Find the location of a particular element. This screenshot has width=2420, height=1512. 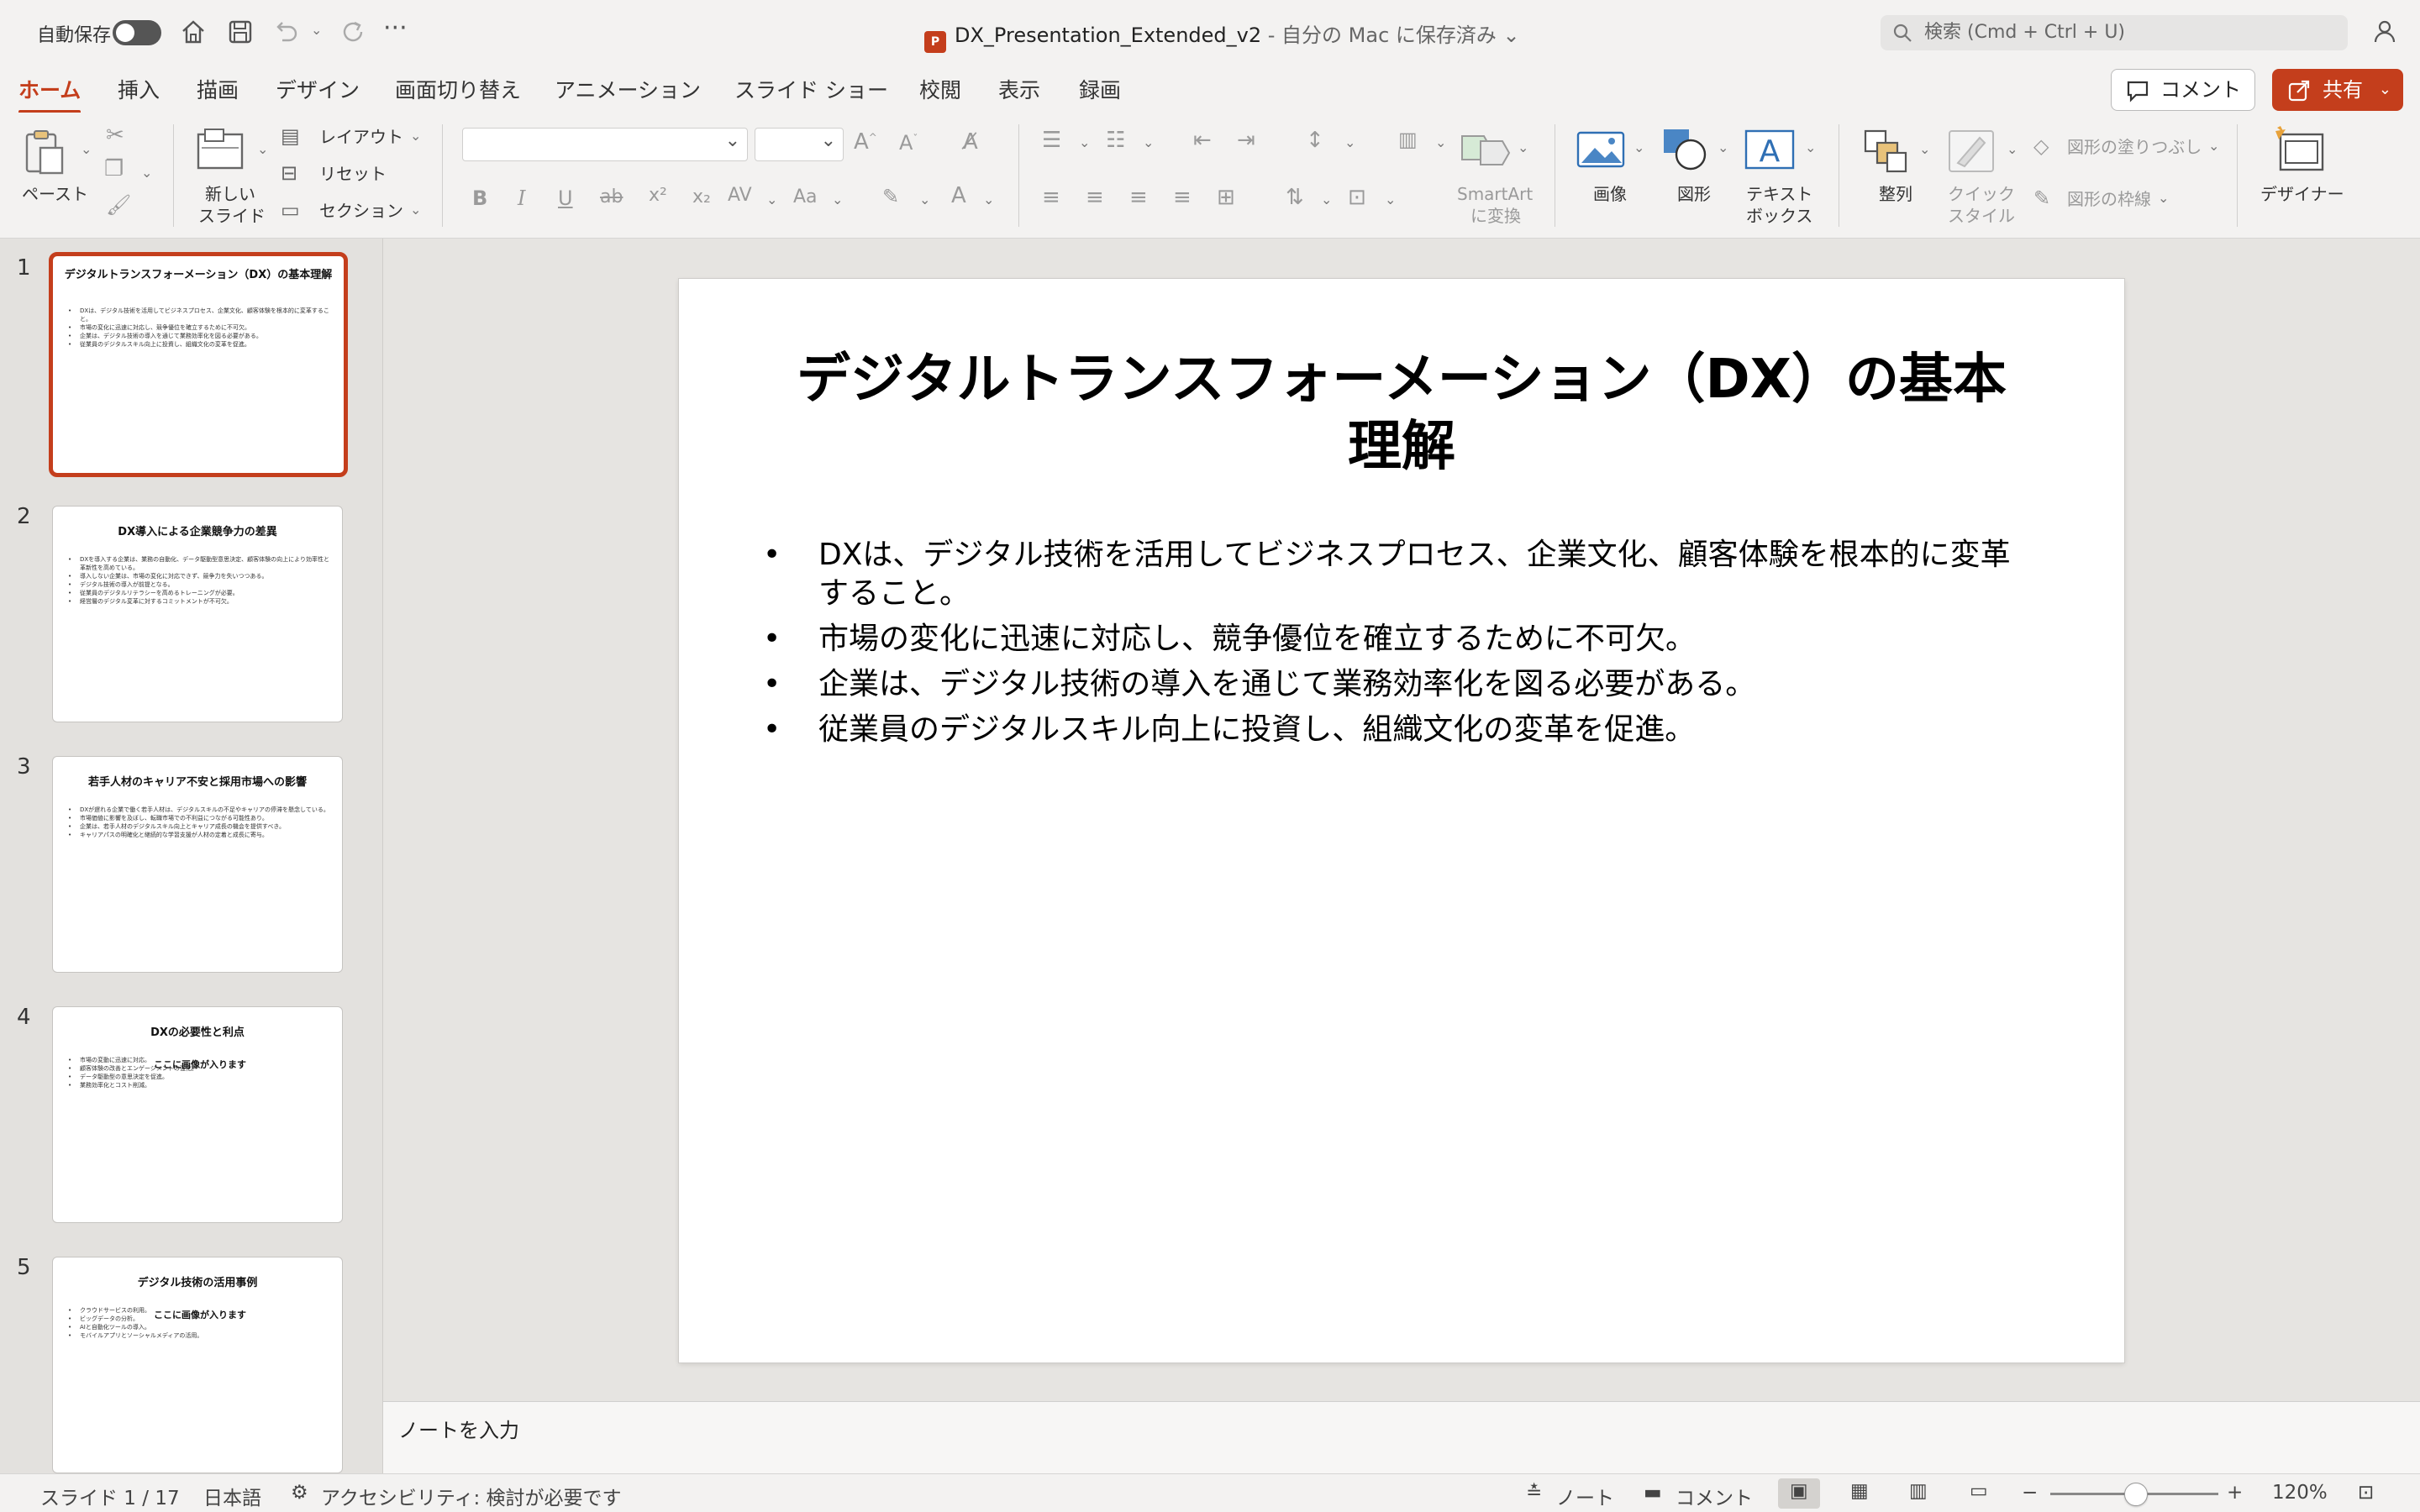

shape-fill-button: 図形の塗りつぶし is located at coordinates (2134, 147).